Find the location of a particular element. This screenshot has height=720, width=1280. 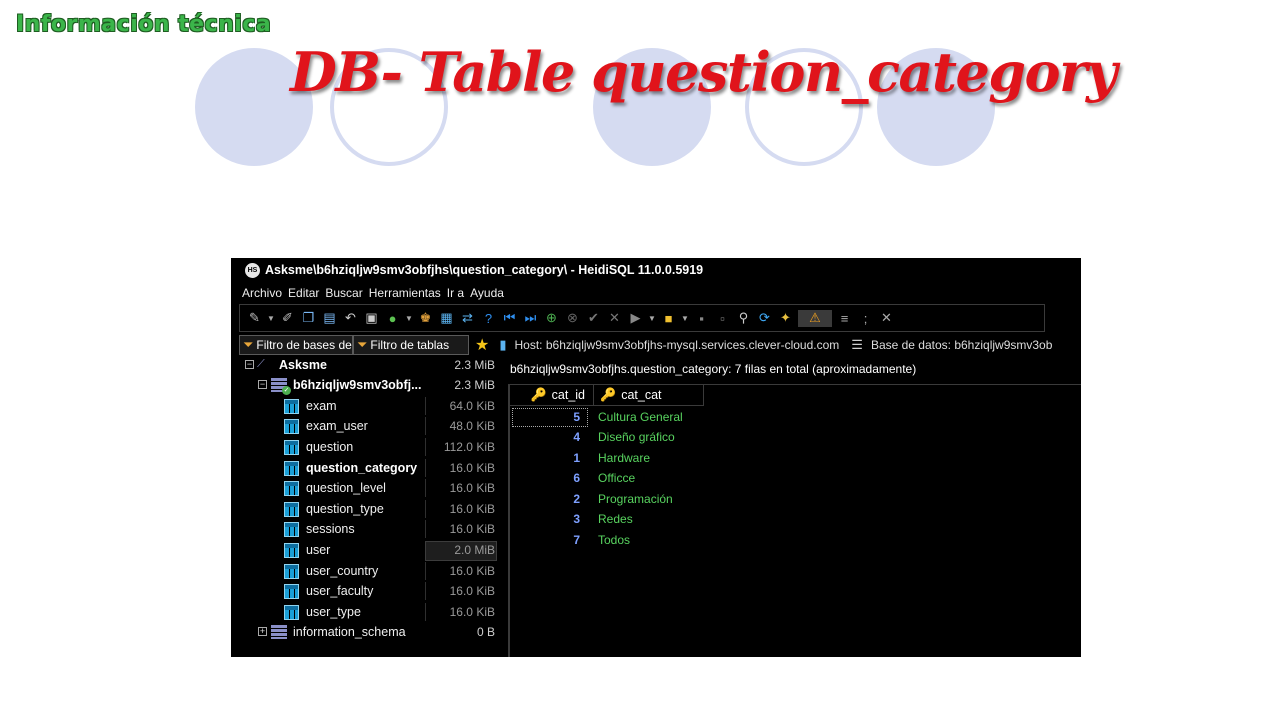

copy-icon: ❐ is located at coordinates (308, 318).